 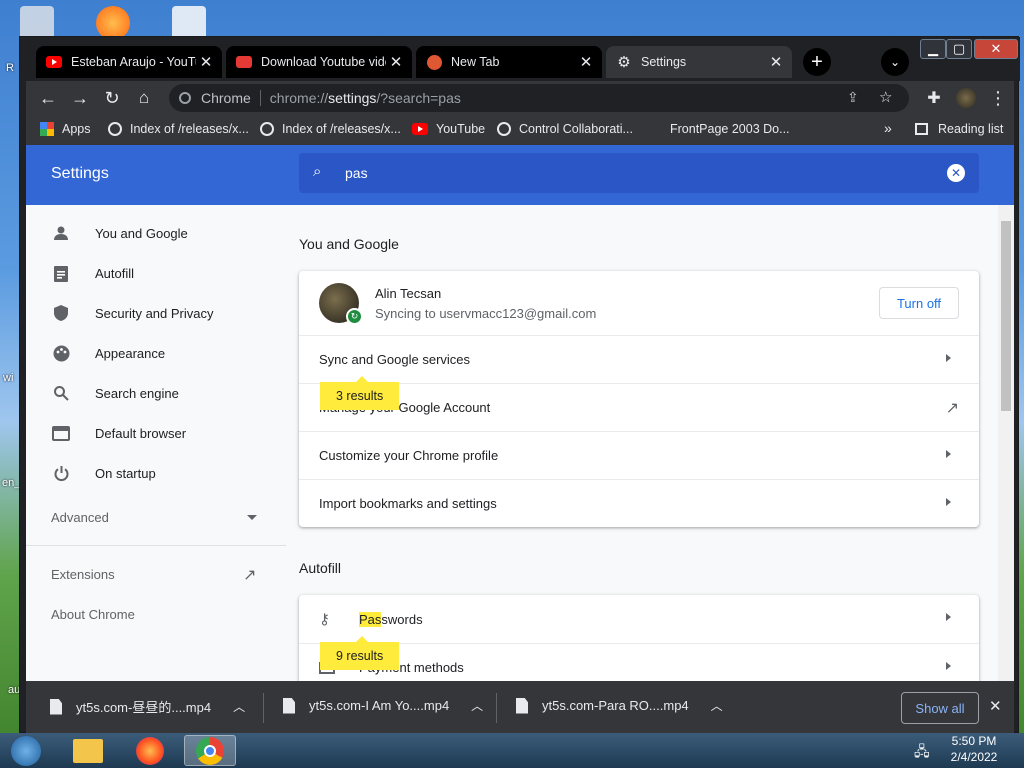 What do you see at coordinates (1006, 316) in the screenshot?
I see `scrollbar-thumb` at bounding box center [1006, 316].